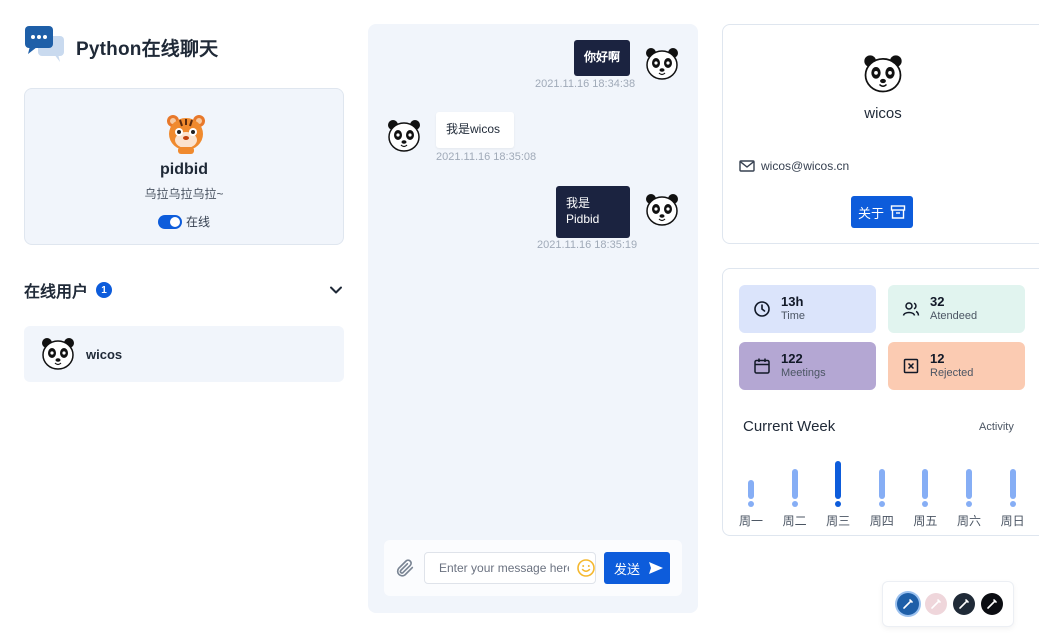  Describe the element at coordinates (184, 354) in the screenshot. I see `online-user-item: wicos` at that location.